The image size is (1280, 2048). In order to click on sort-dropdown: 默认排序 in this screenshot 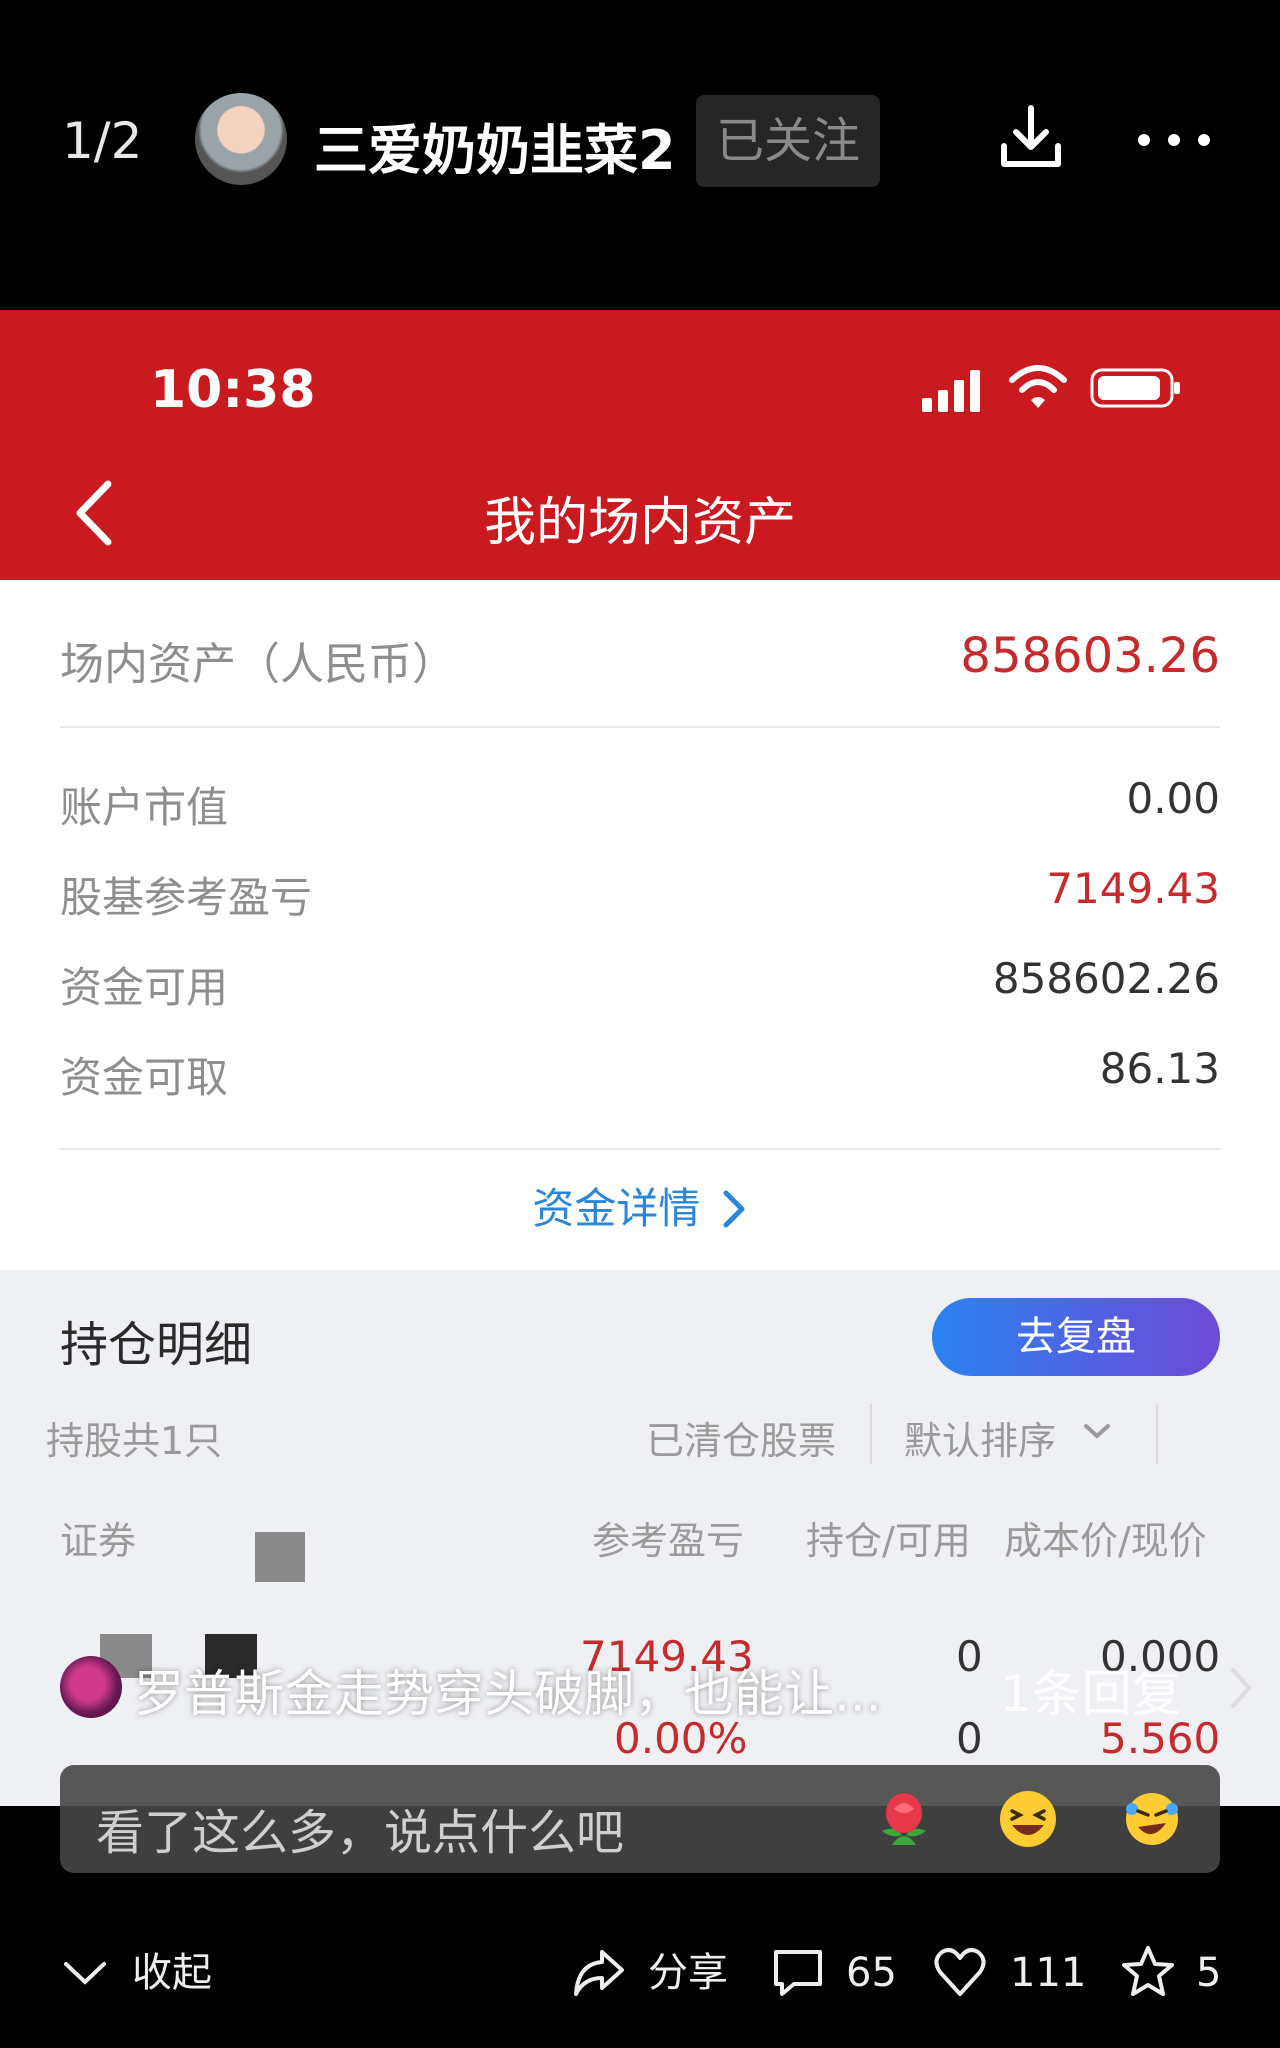, I will do `click(980, 1437)`.